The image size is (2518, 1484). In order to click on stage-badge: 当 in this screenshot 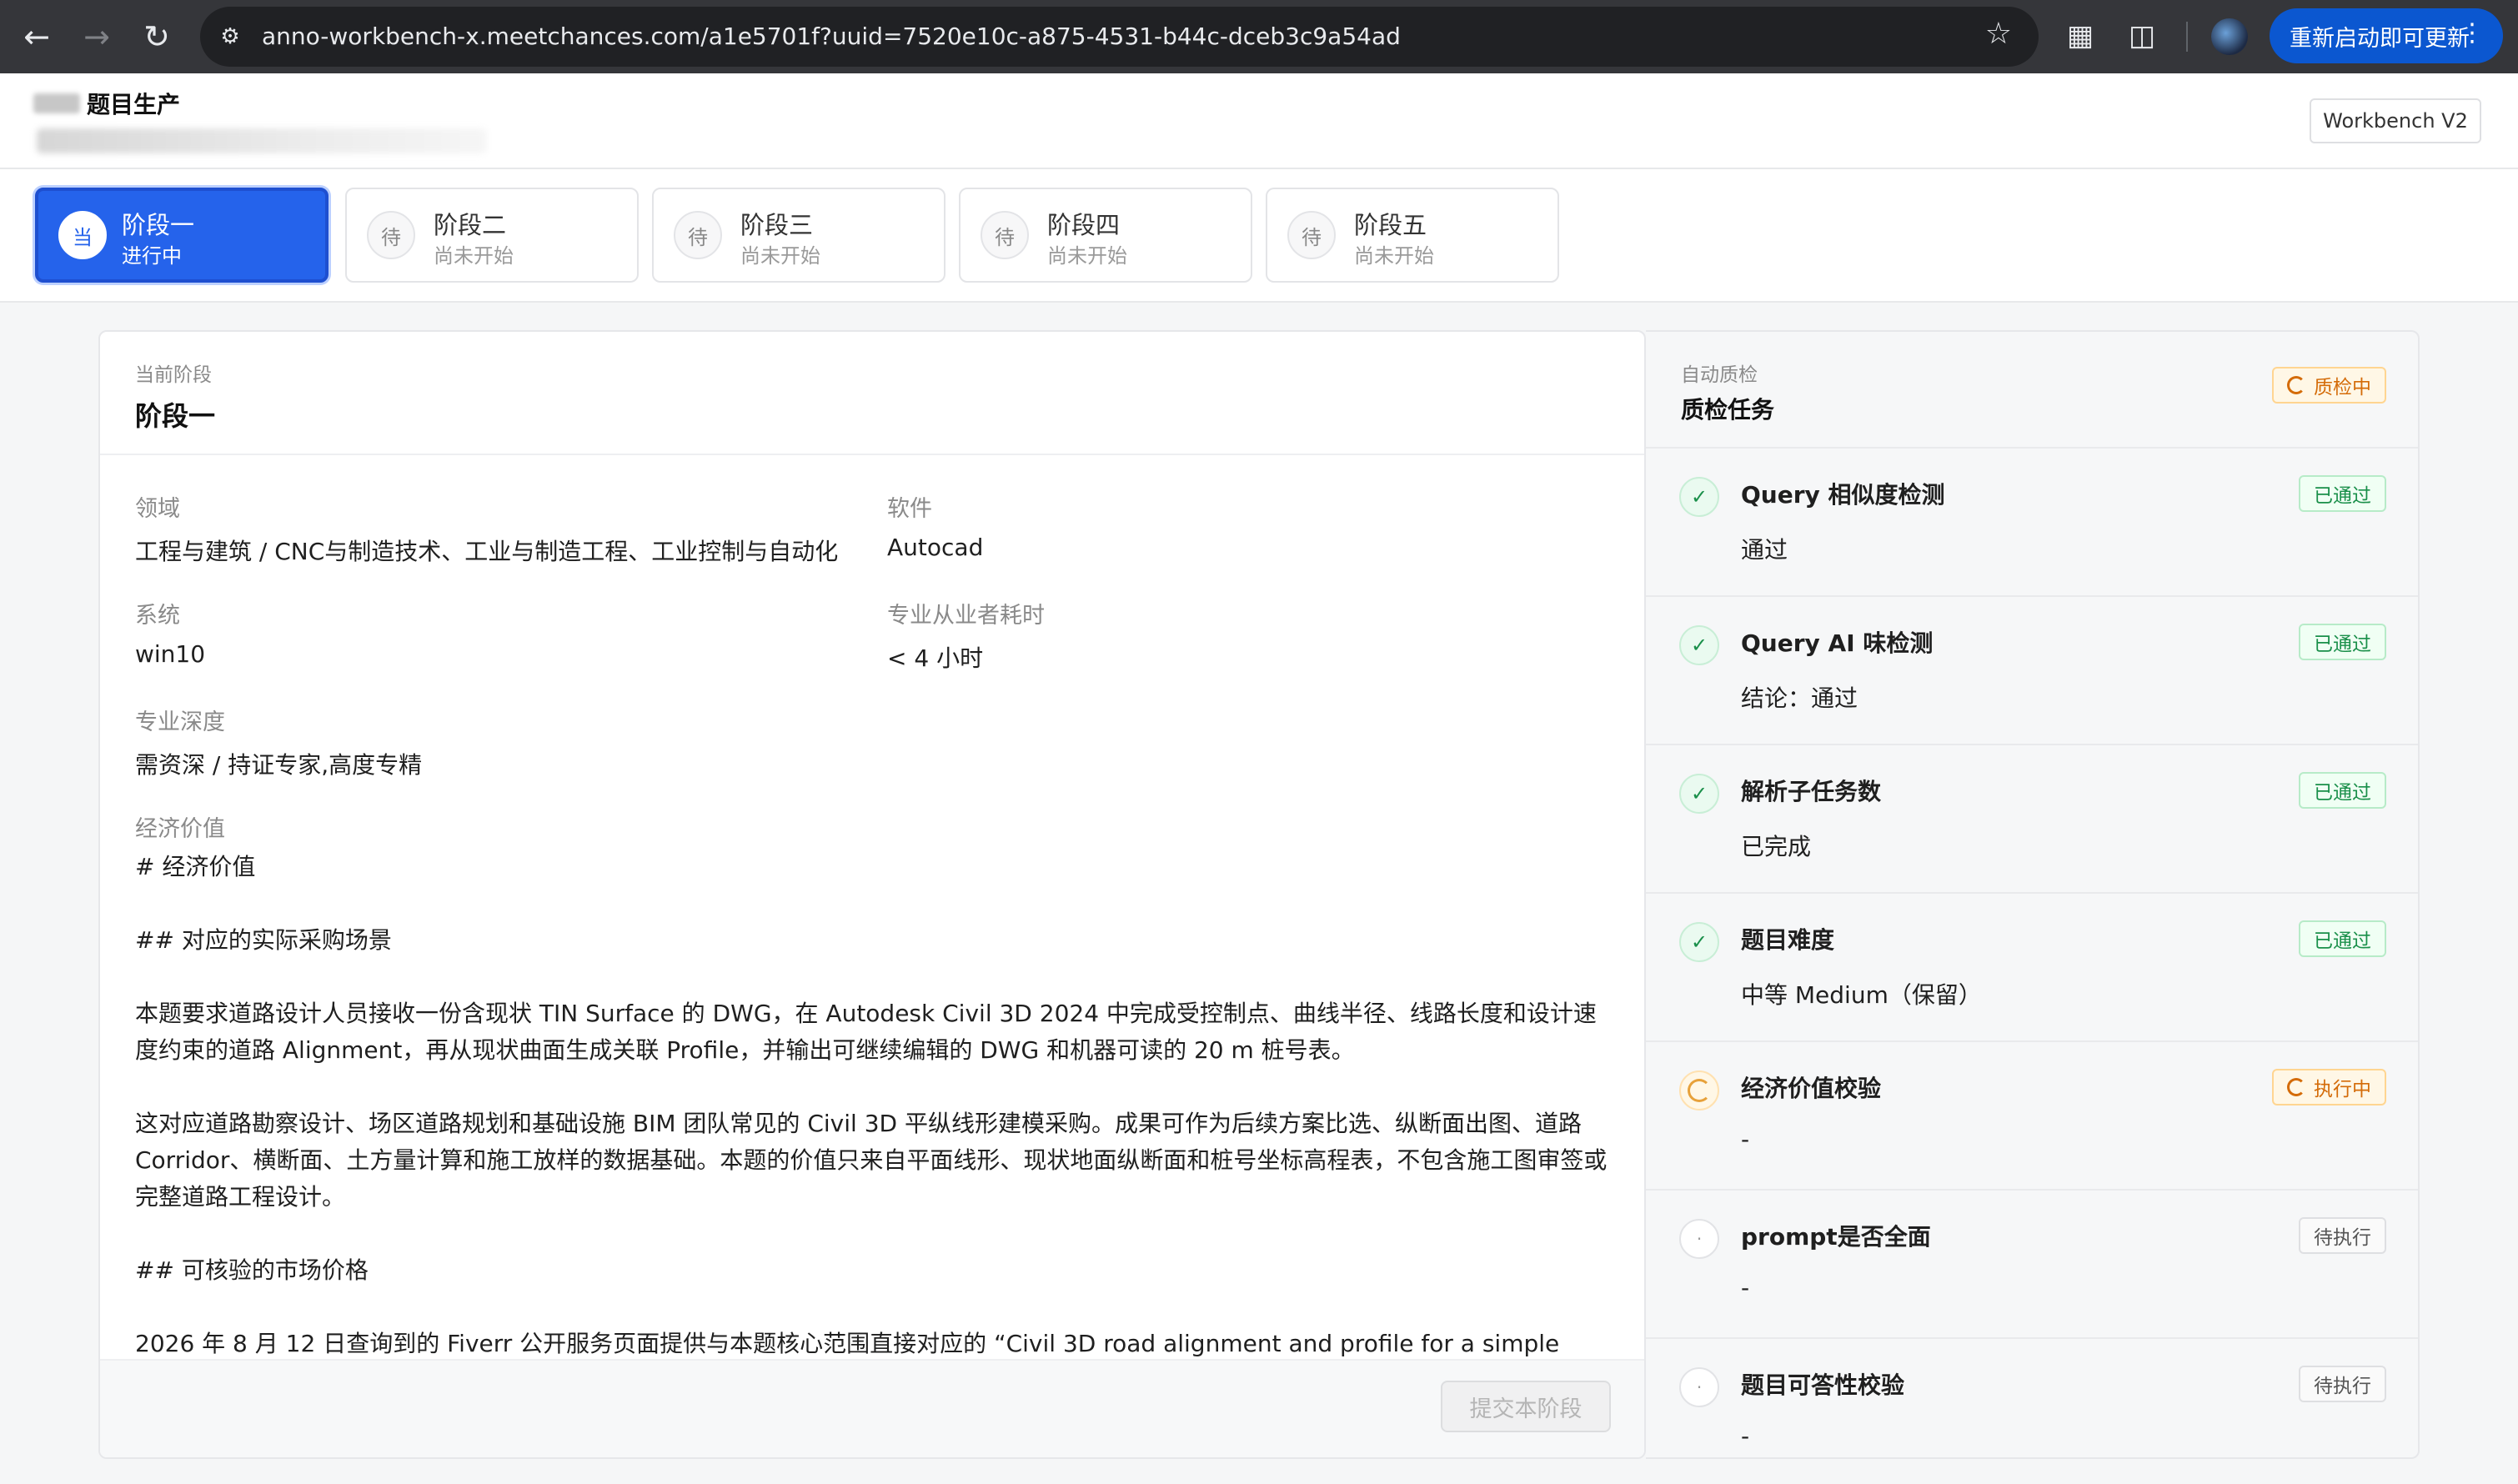, I will do `click(83, 235)`.